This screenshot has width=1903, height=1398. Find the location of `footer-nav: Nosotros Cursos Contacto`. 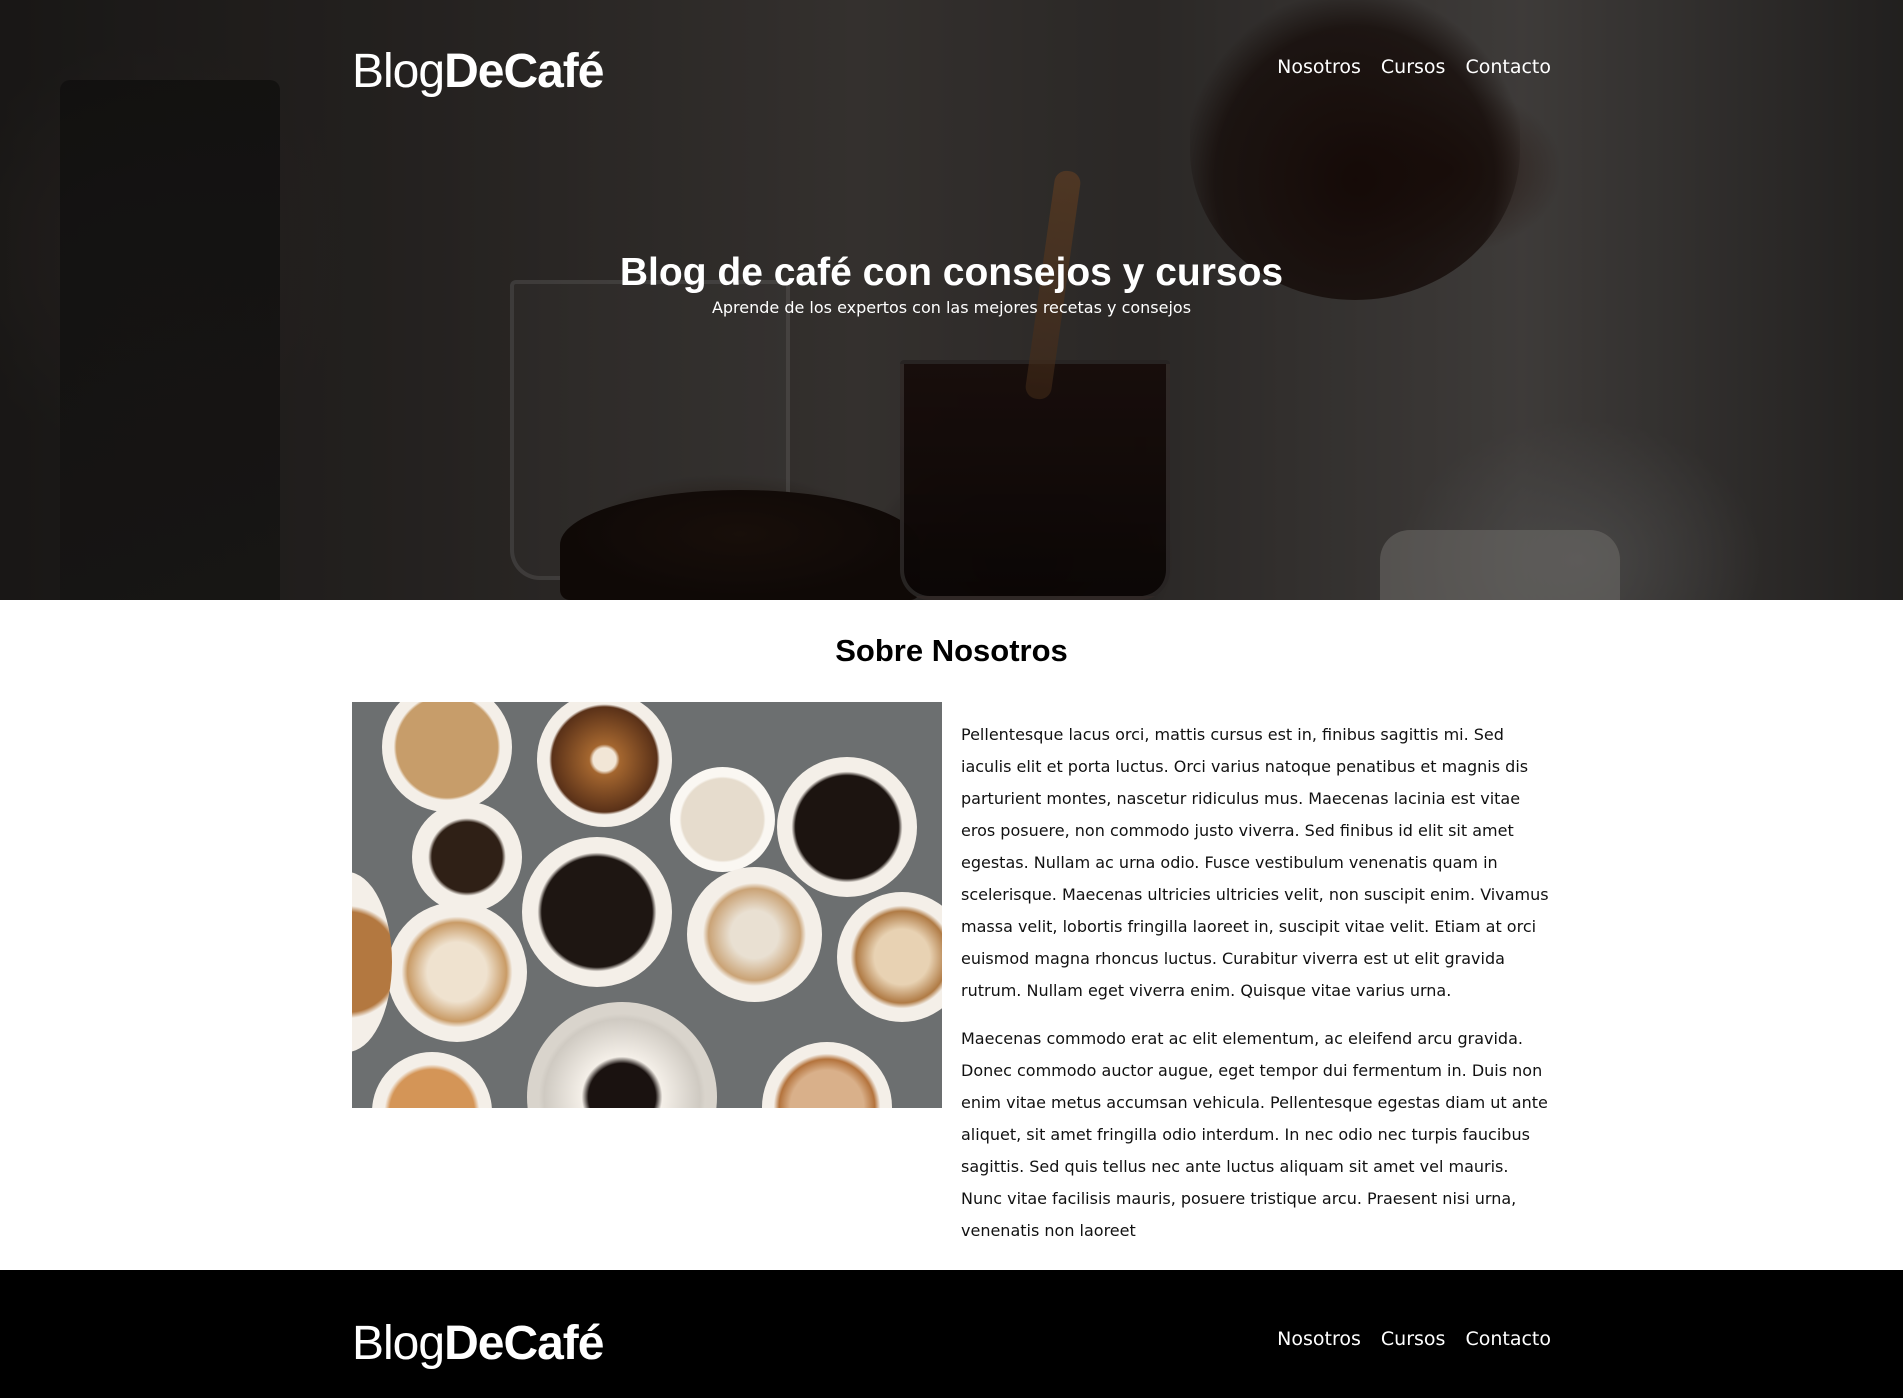

footer-nav: Nosotros Cursos Contacto is located at coordinates (1414, 1339).